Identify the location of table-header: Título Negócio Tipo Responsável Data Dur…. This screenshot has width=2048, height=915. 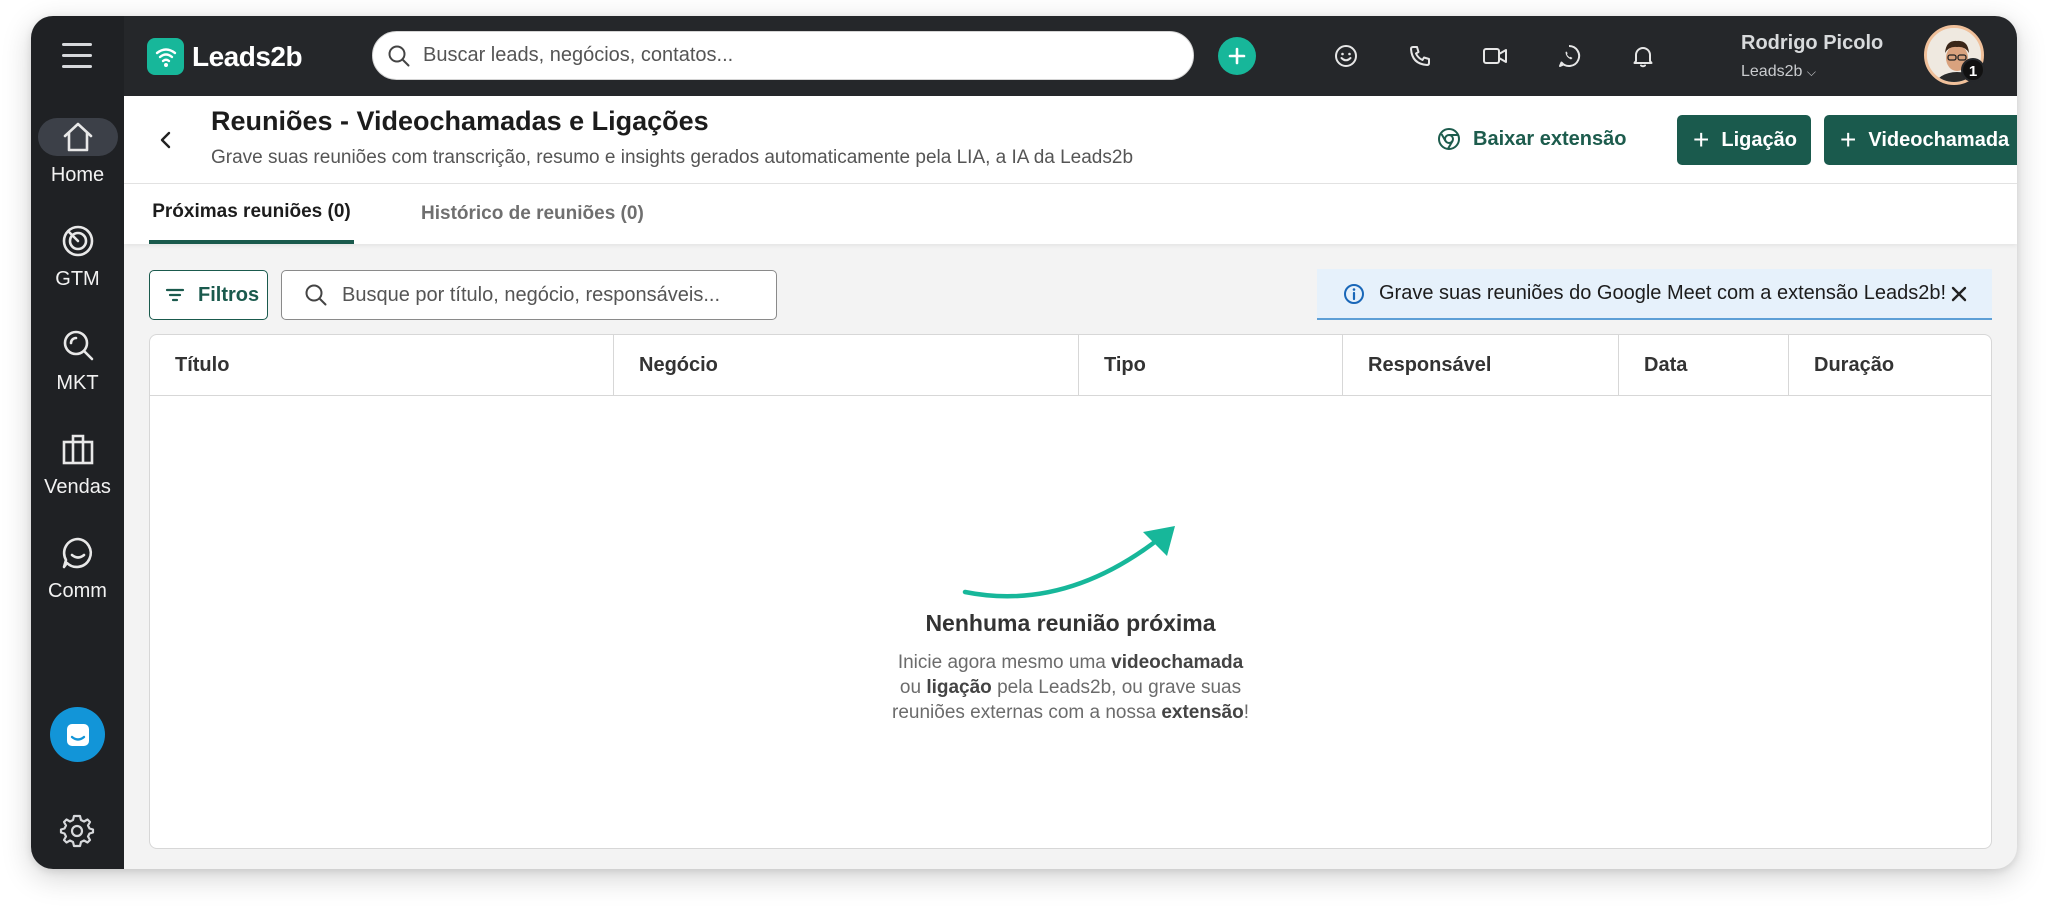
(1070, 365).